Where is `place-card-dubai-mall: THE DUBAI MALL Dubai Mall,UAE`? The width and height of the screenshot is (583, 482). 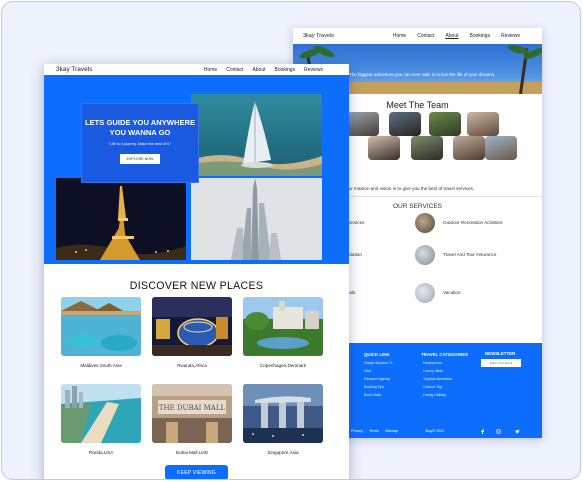
place-card-dubai-mall: THE DUBAI MALL Dubai Mall,UAE is located at coordinates (192, 419).